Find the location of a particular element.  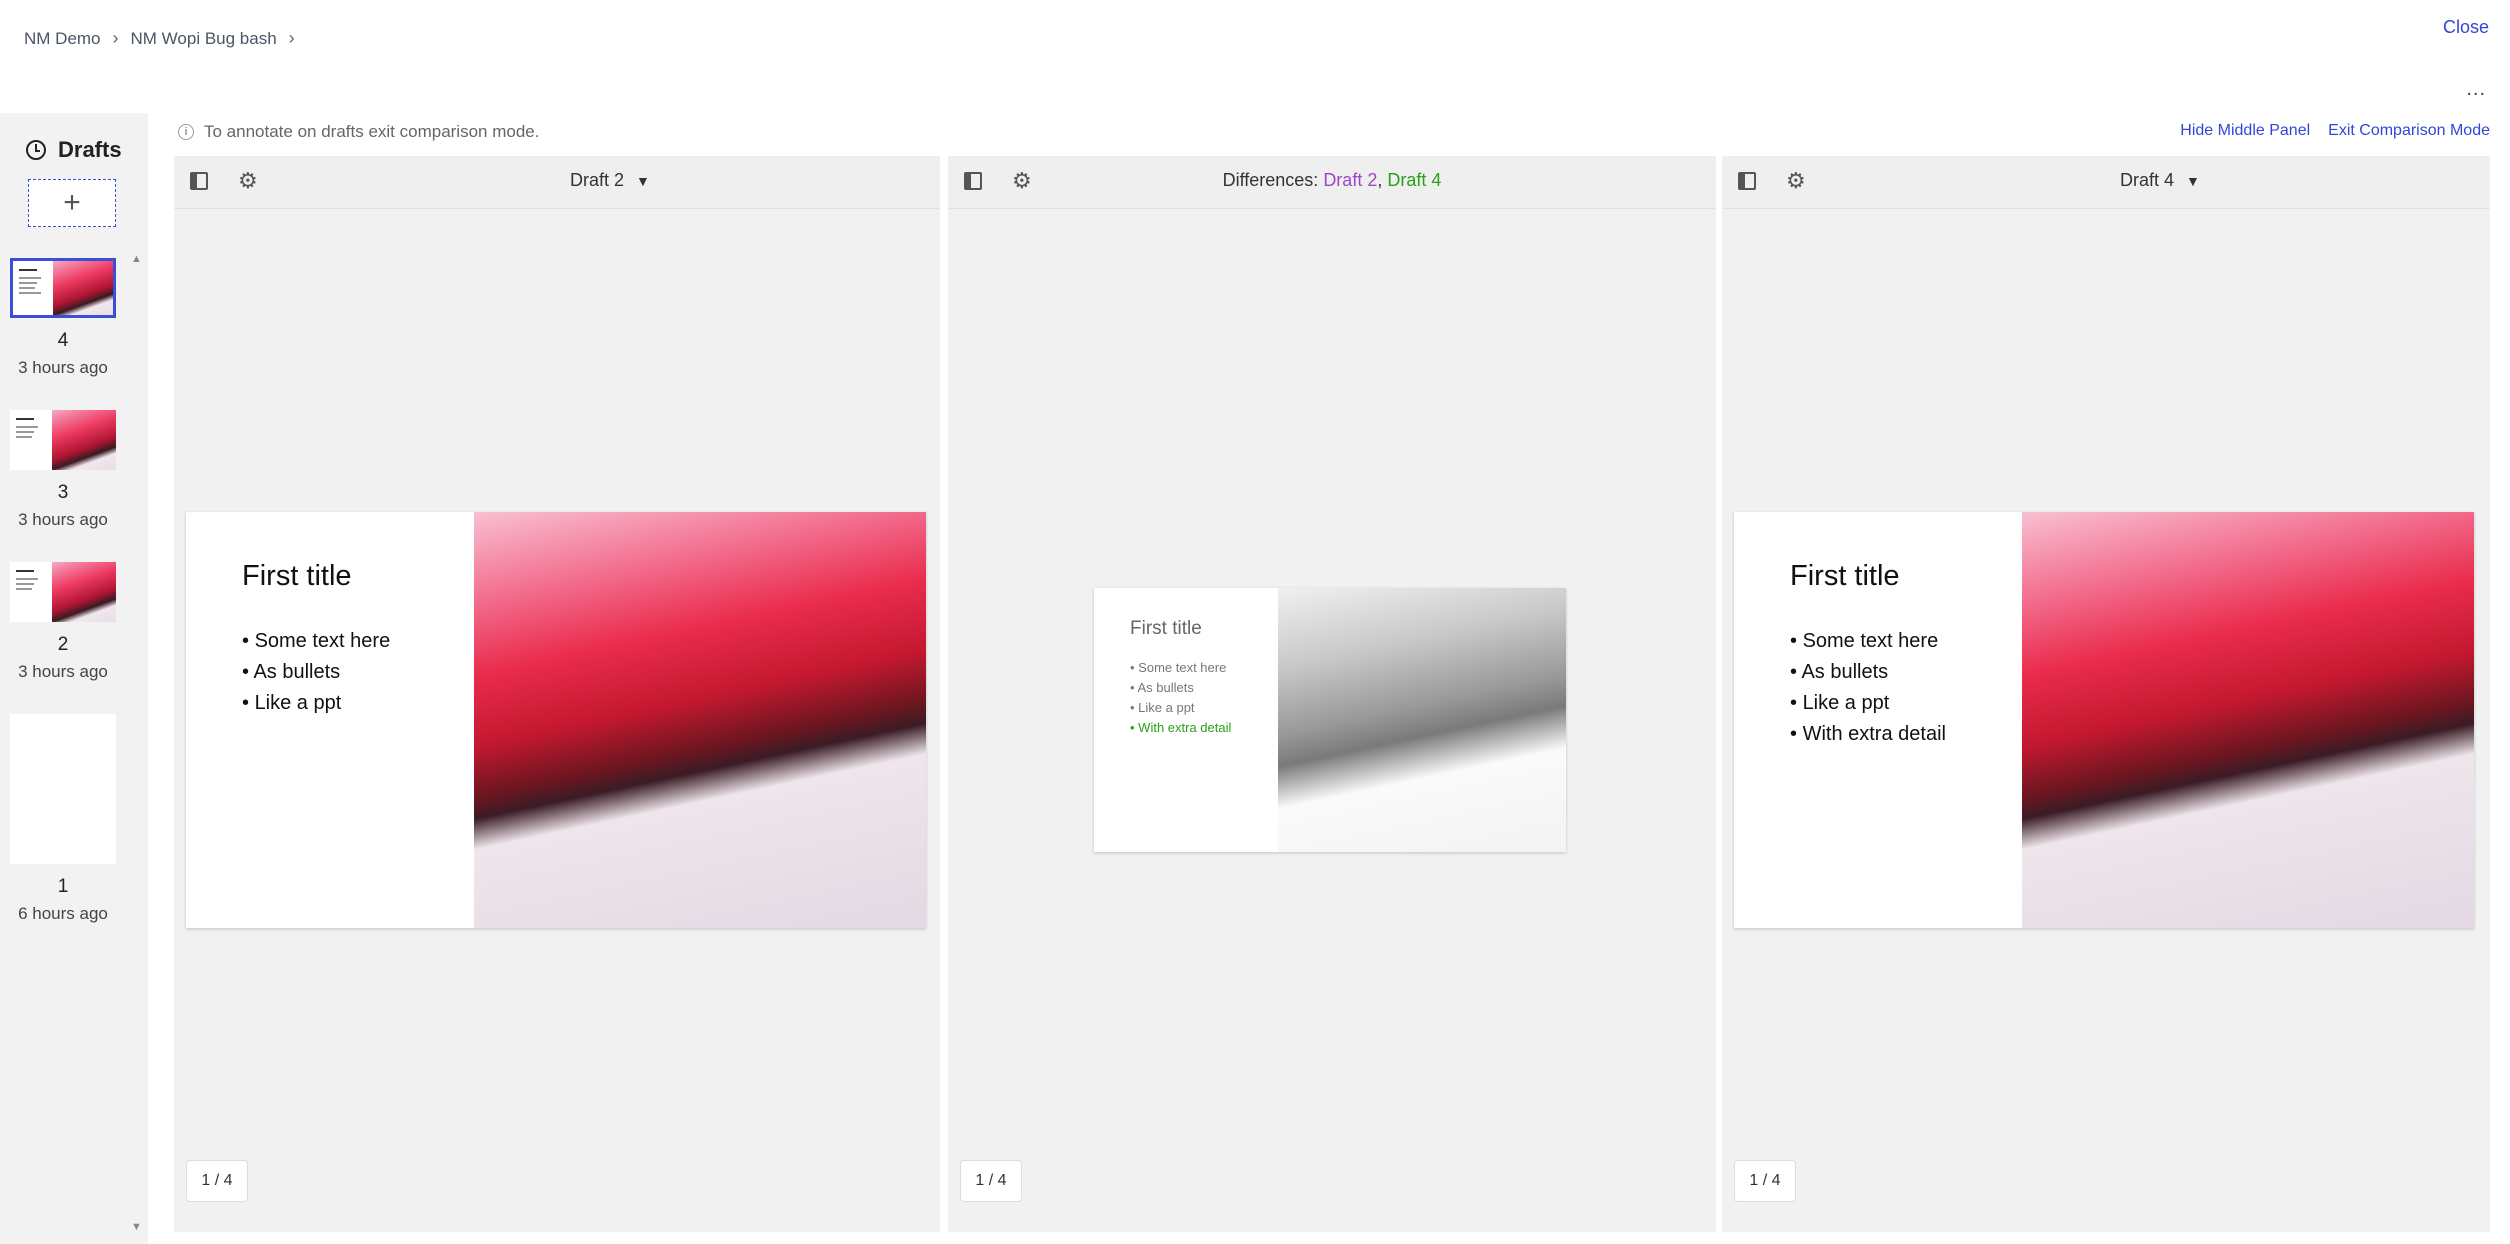

comparison-actions: Hide Middle Panel Exit Comparison Mode is located at coordinates (2335, 131).